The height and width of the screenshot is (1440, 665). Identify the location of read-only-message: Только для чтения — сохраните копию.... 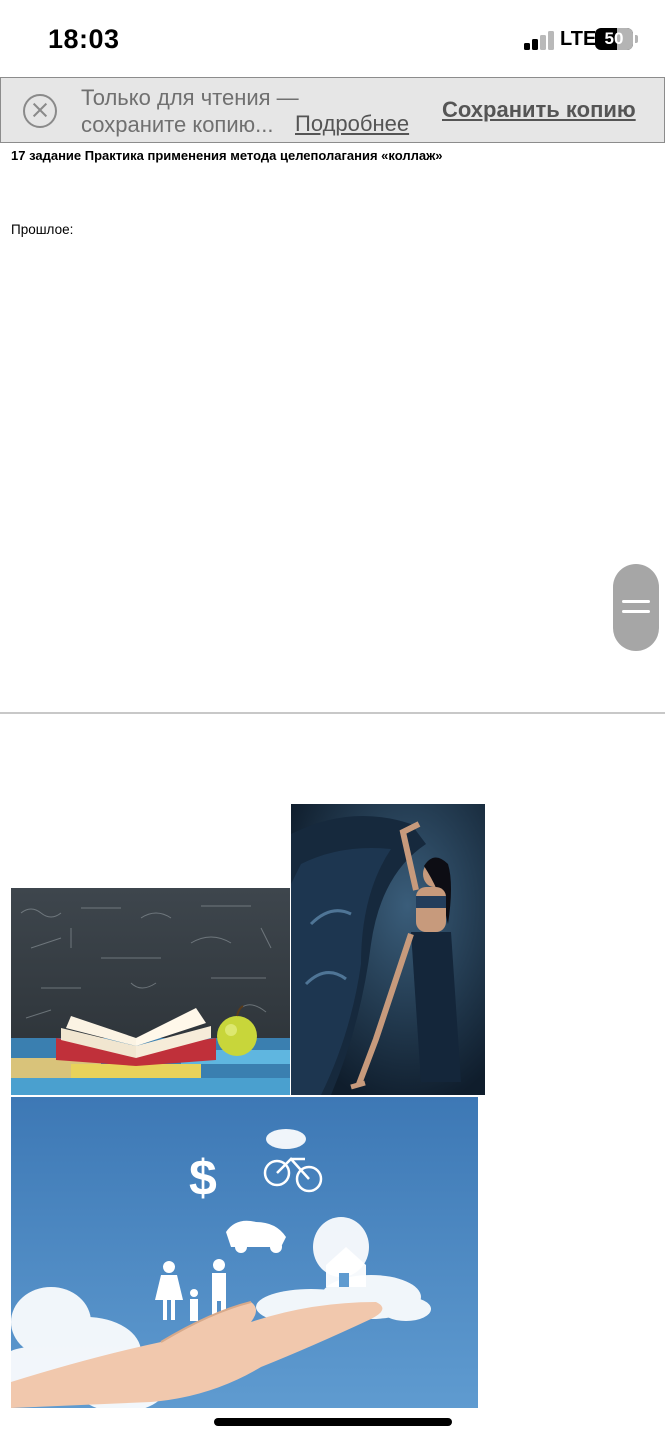
(190, 111).